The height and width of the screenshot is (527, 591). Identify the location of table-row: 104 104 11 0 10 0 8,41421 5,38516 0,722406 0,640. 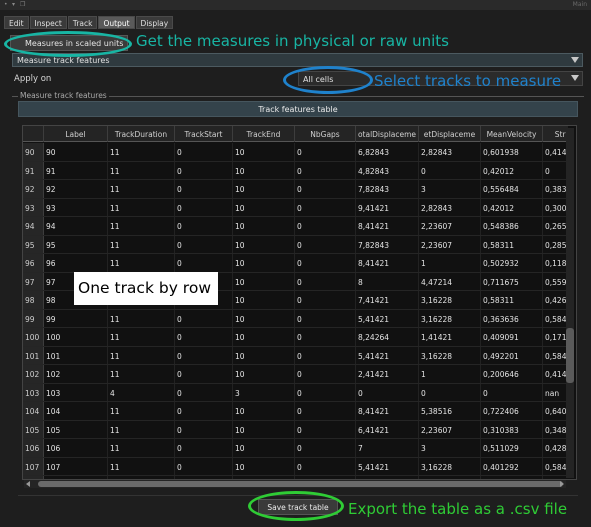
(295, 411).